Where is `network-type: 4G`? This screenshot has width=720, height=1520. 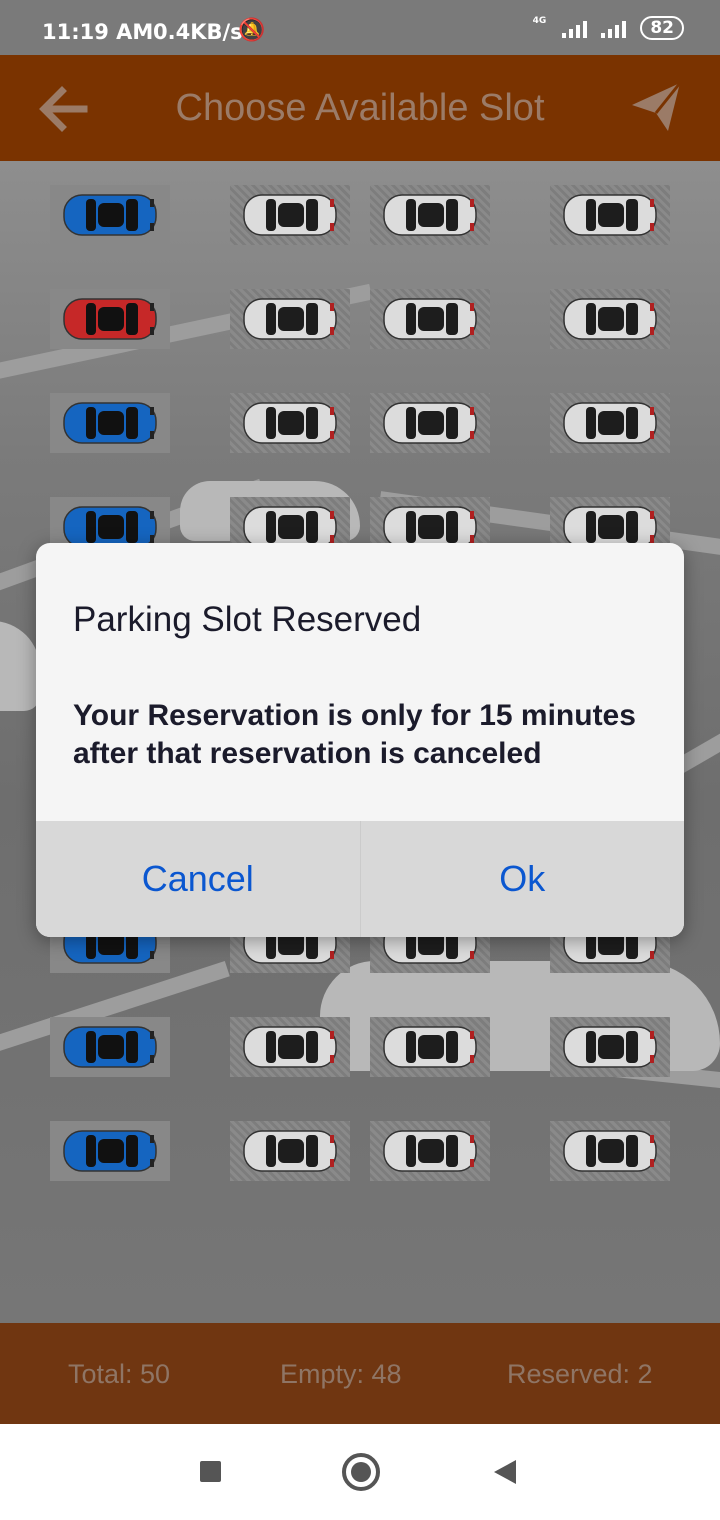
network-type: 4G is located at coordinates (539, 21).